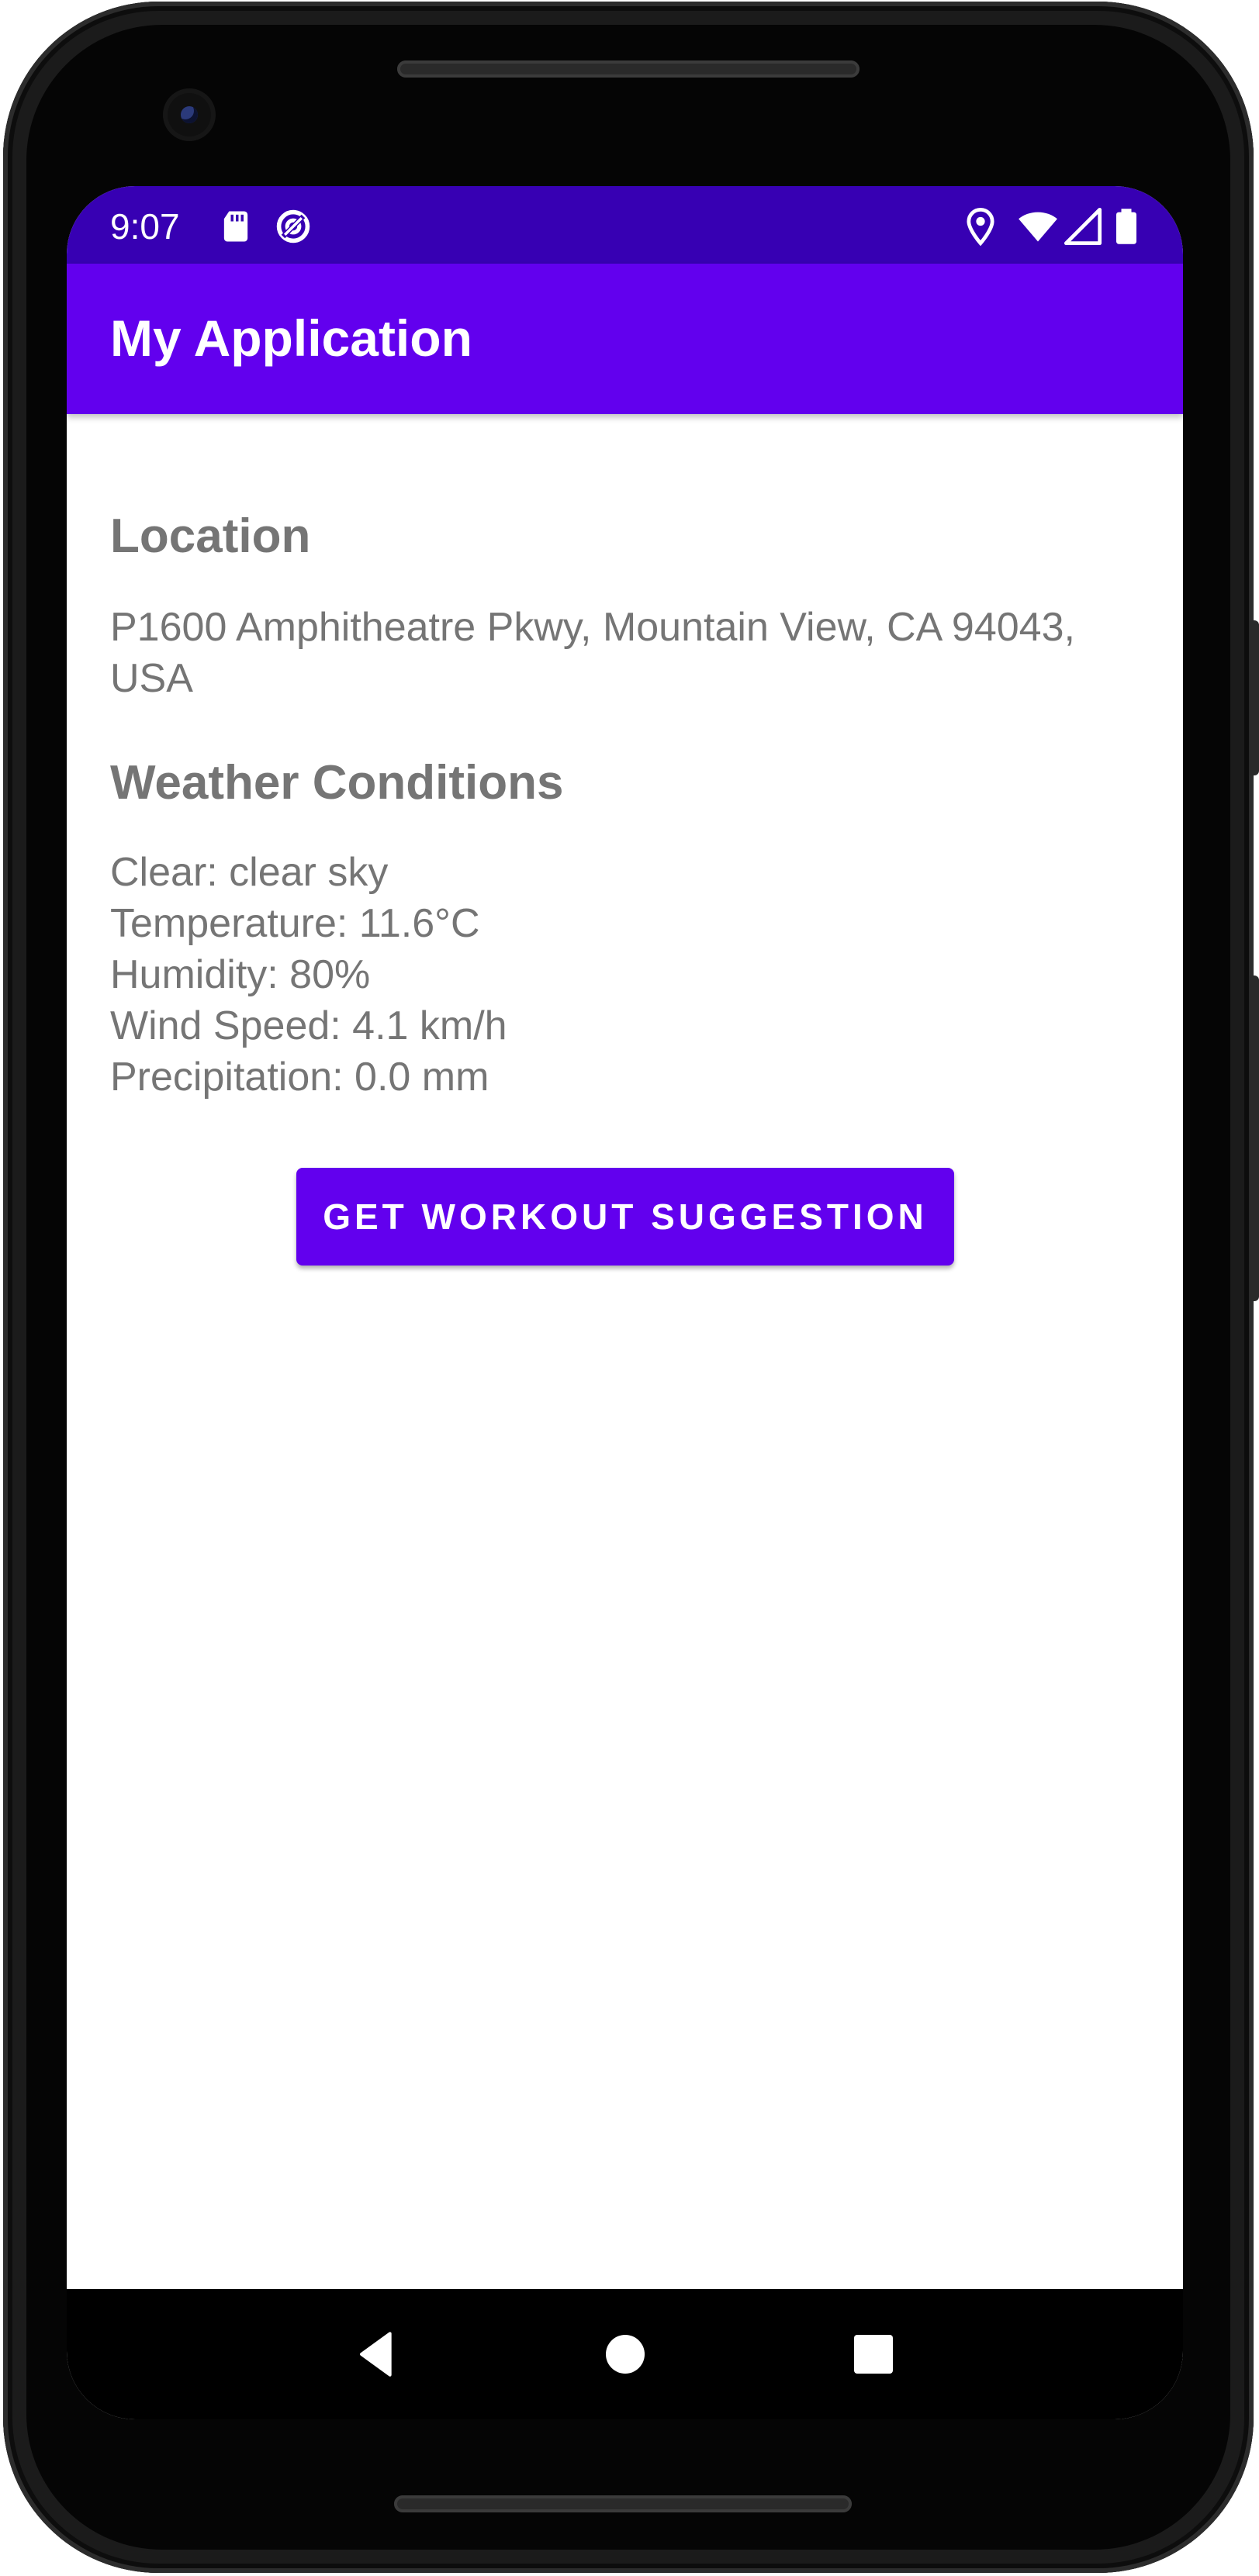  What do you see at coordinates (625, 1217) in the screenshot?
I see `get-workout-suggestion-button: GET WORKOUT SUGGESTION` at bounding box center [625, 1217].